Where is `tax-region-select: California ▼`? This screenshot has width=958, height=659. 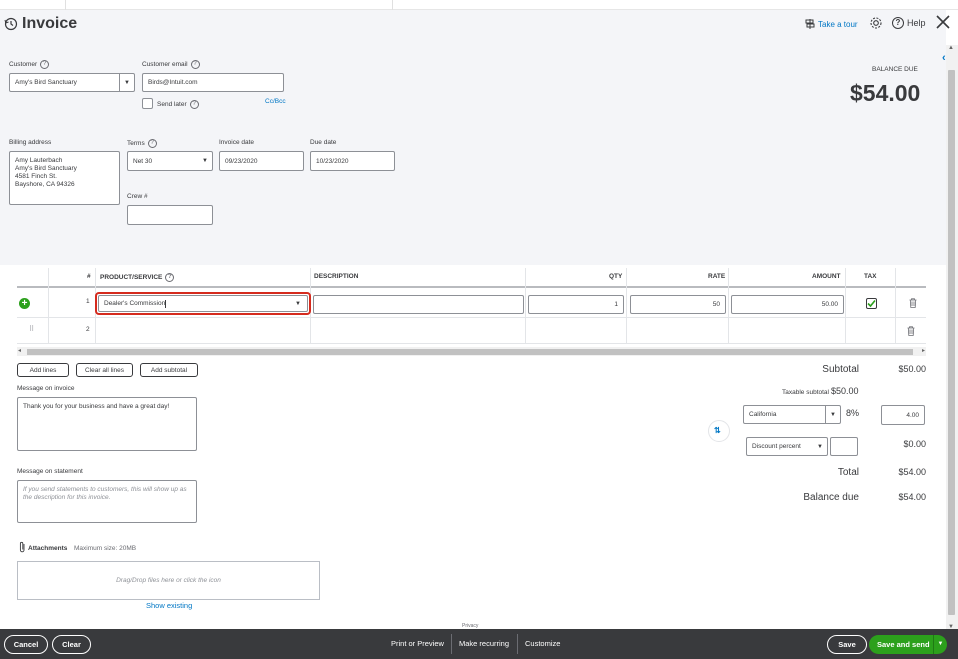 tax-region-select: California ▼ is located at coordinates (792, 414).